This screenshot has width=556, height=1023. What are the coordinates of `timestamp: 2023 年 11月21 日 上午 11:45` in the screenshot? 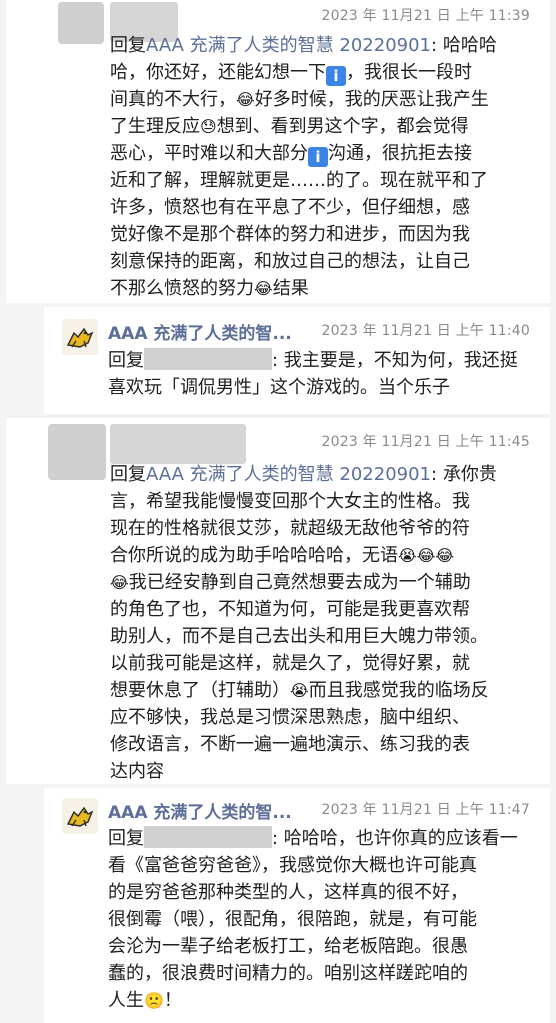 It's located at (425, 442).